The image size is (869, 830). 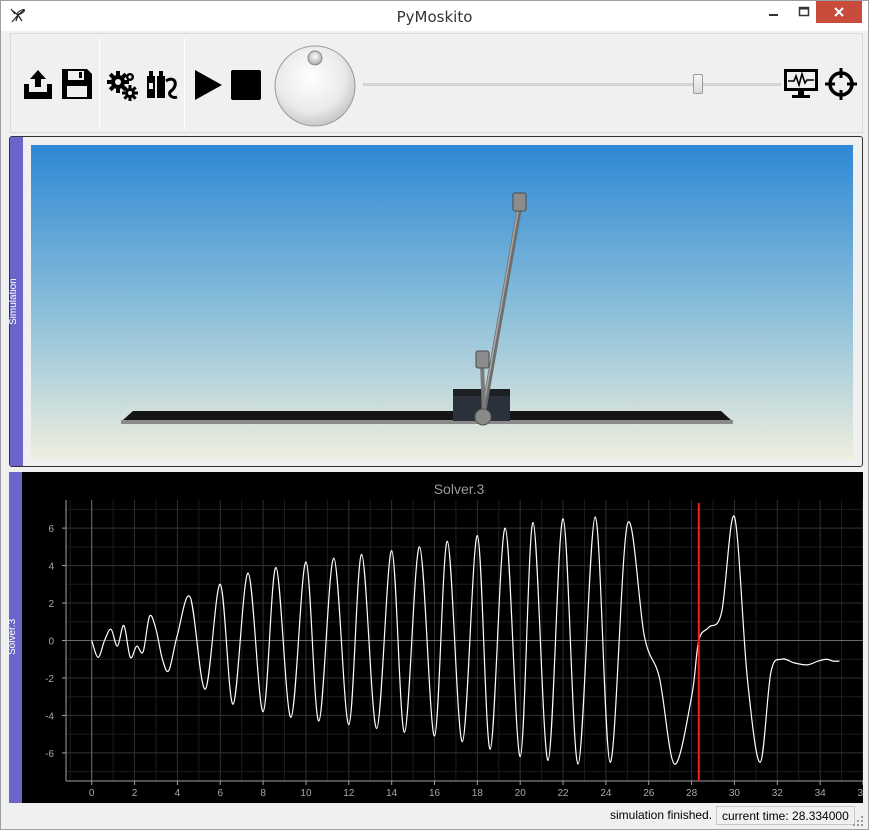 What do you see at coordinates (483, 389) in the screenshot?
I see `short-pendulum-rod` at bounding box center [483, 389].